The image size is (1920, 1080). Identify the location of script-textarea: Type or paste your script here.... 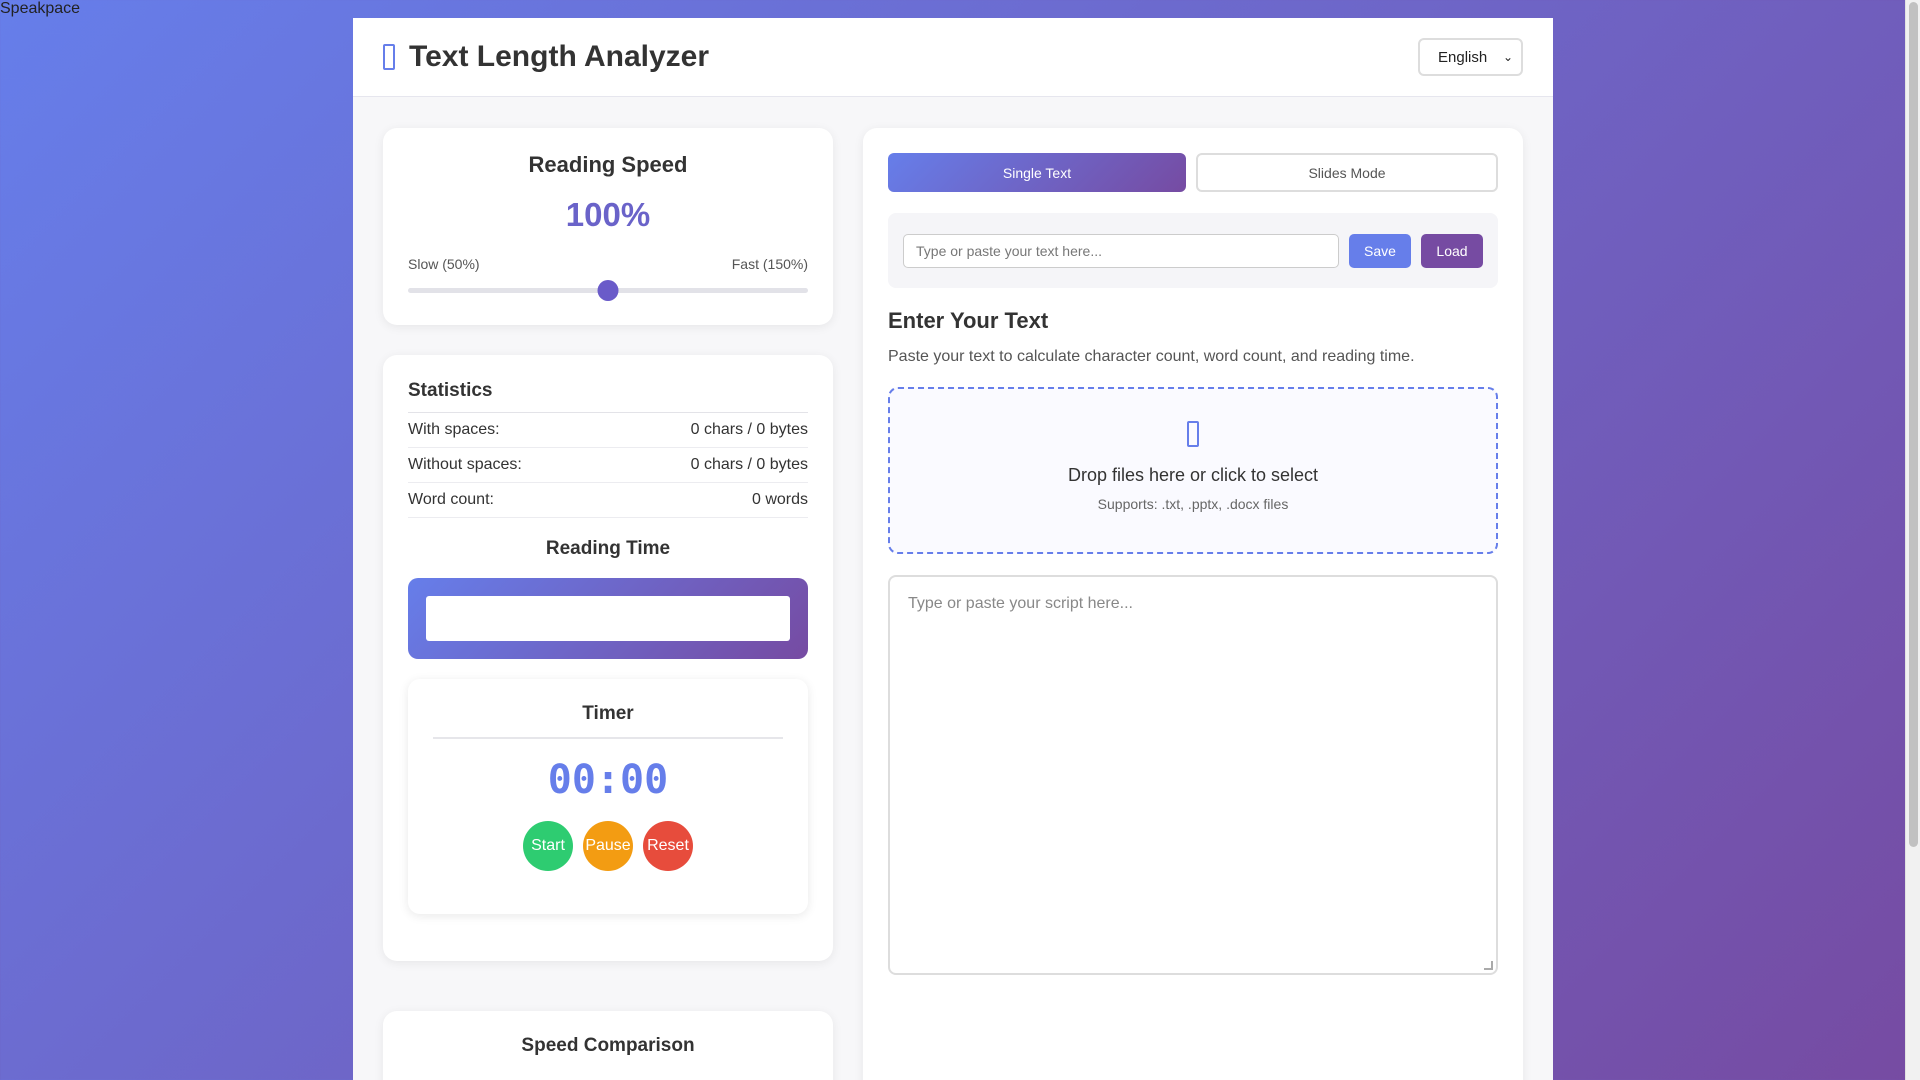
(1193, 775).